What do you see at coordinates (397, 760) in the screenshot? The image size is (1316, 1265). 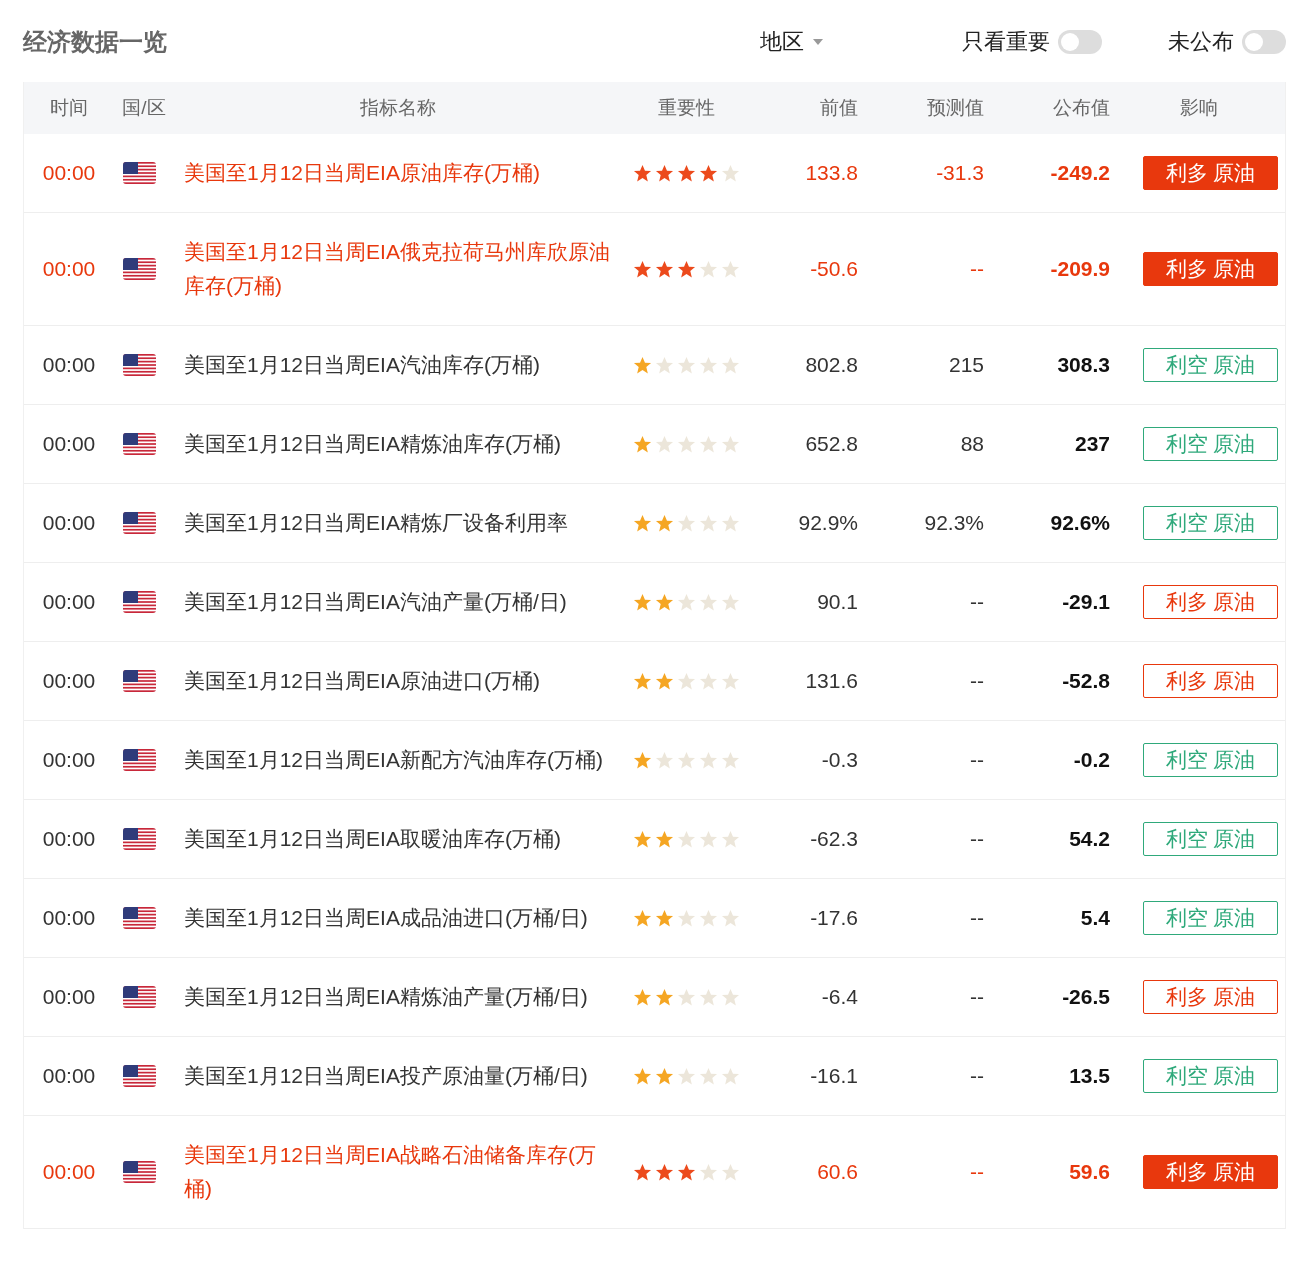 I see `indicator-name: 美国至1月12日当周EIA新配方汽油库存(万桶)` at bounding box center [397, 760].